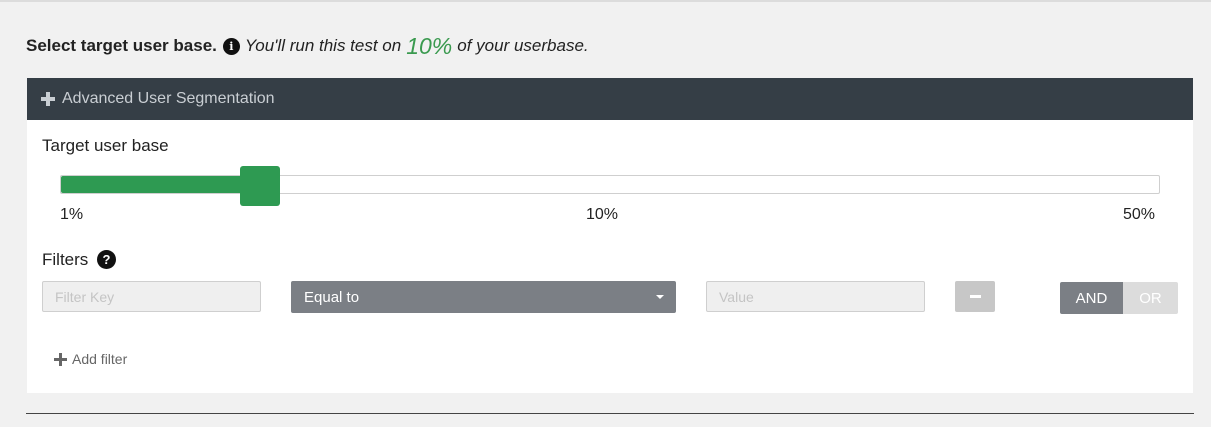 The width and height of the screenshot is (1211, 427). I want to click on minus-icon, so click(975, 296).